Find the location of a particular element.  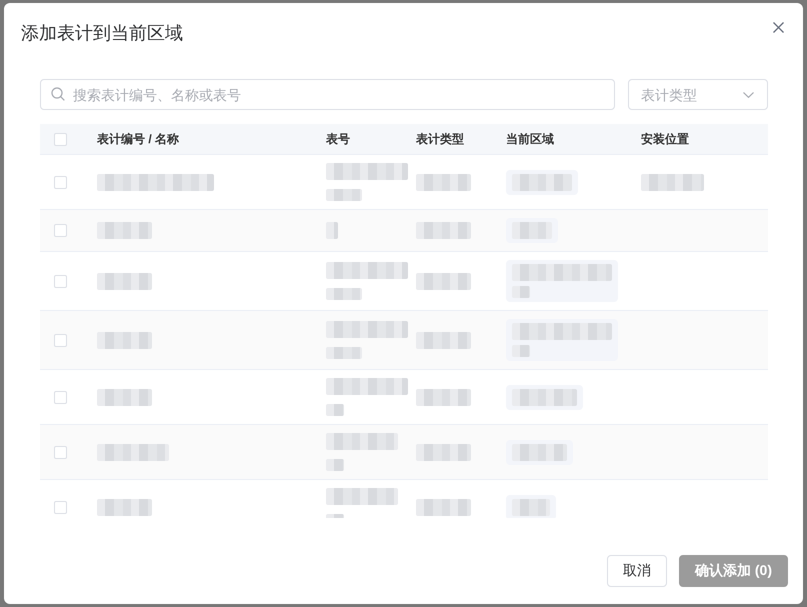

search-icon is located at coordinates (58, 94).